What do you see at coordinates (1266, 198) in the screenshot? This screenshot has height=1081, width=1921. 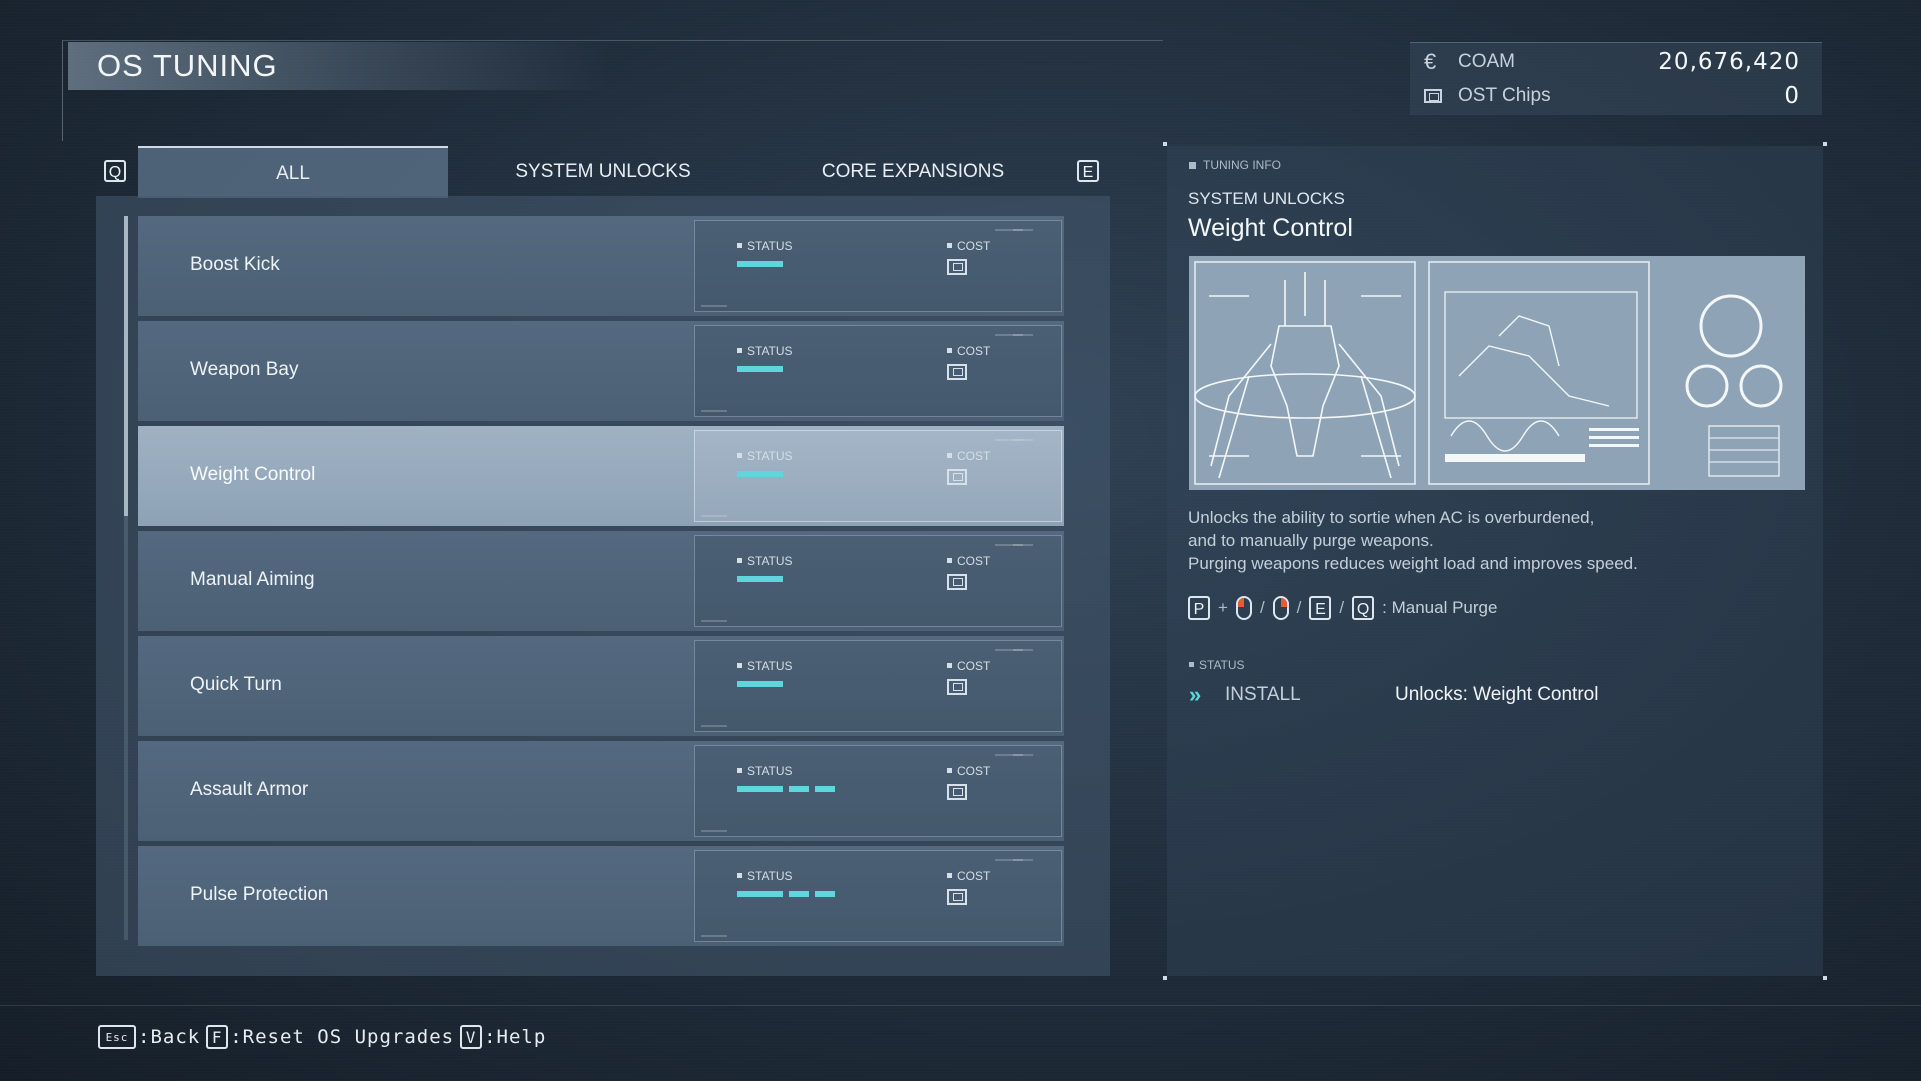 I see `info-category: SYSTEM UNLOCKS` at bounding box center [1266, 198].